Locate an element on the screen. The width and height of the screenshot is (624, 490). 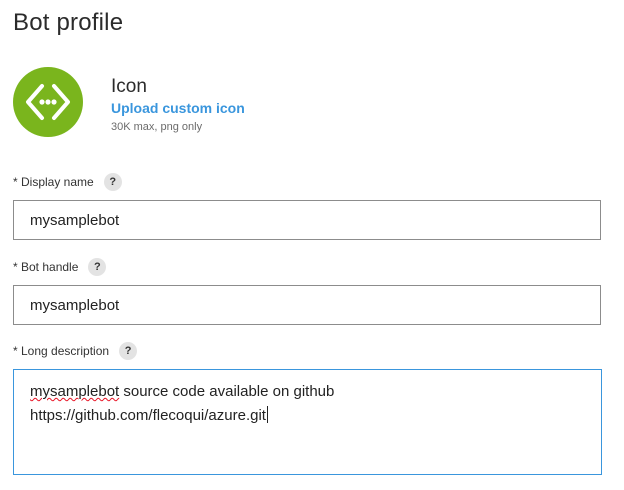
page-title: Bot profile is located at coordinates (68, 22).